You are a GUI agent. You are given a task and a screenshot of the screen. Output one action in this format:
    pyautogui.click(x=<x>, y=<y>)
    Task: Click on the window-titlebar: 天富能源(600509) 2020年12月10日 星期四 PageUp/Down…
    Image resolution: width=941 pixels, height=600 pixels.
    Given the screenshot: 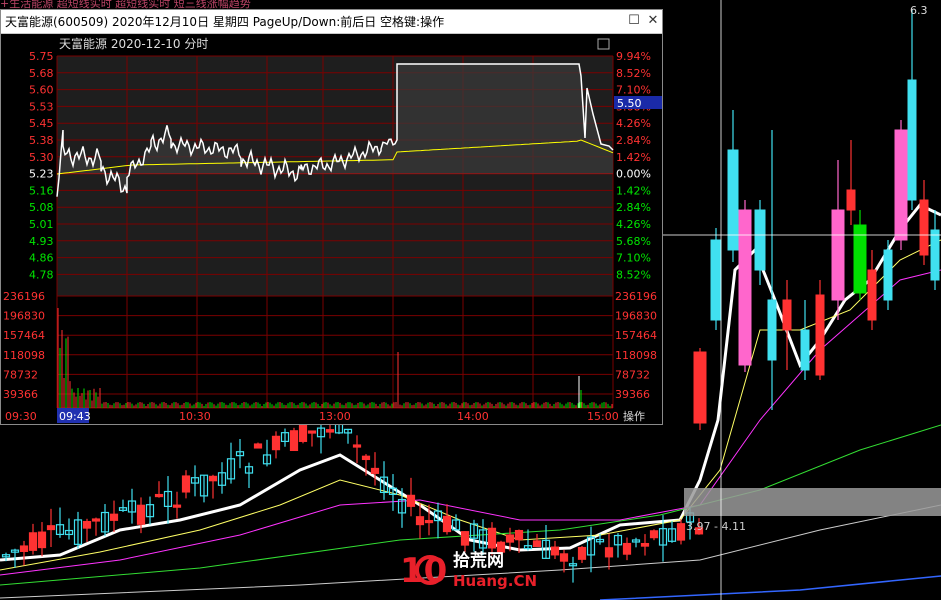 What is the action you would take?
    pyautogui.click(x=331, y=22)
    